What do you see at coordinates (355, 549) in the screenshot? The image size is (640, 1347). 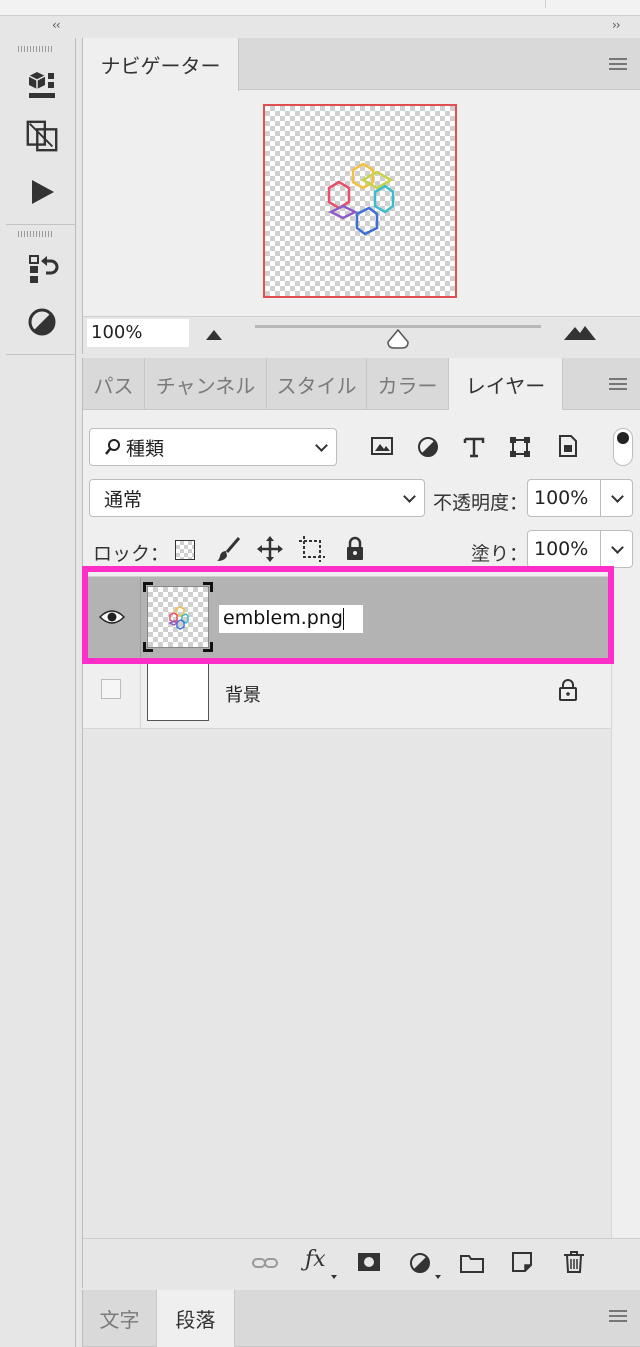 I see `lock-all-icon` at bounding box center [355, 549].